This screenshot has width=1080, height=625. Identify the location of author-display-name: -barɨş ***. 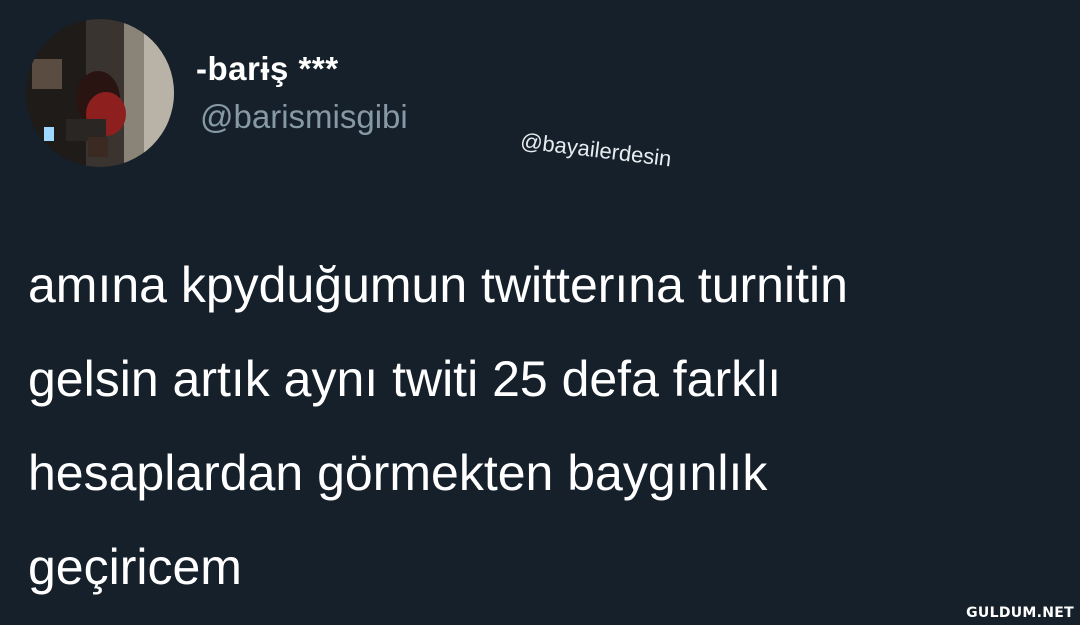
(267, 69).